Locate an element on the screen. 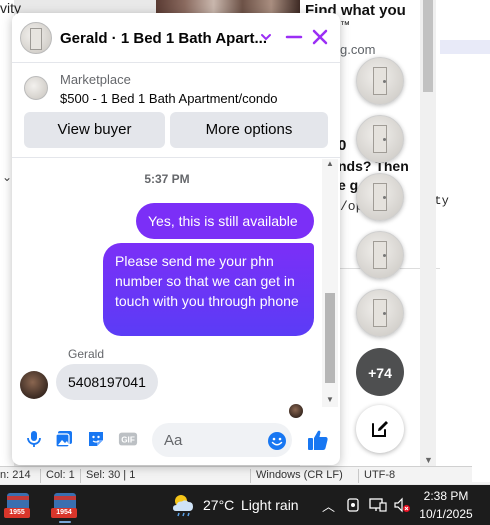 The image size is (490, 525). sender-name: Gerald is located at coordinates (86, 354).